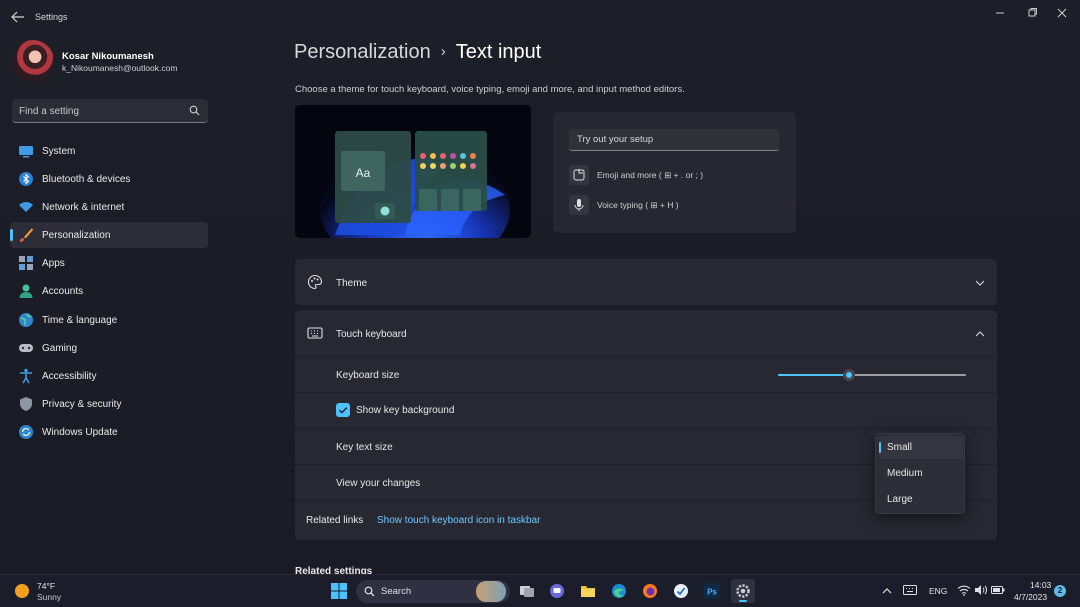 This screenshot has width=1080, height=607. I want to click on update-icon, so click(26, 432).